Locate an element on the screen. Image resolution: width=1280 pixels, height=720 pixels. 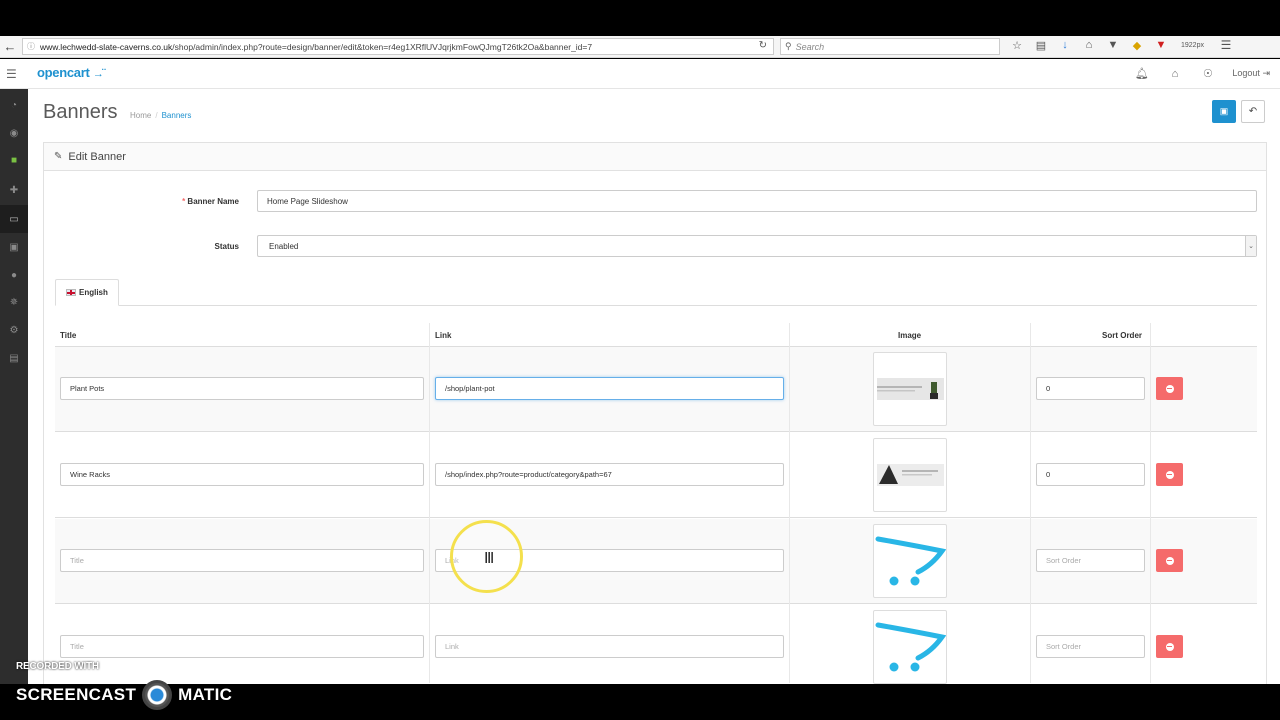
sidebar: ◔ ◉ ■ ✚ ▭ ▣ ● ✵ ⚙ ▤ is located at coordinates (14, 386).